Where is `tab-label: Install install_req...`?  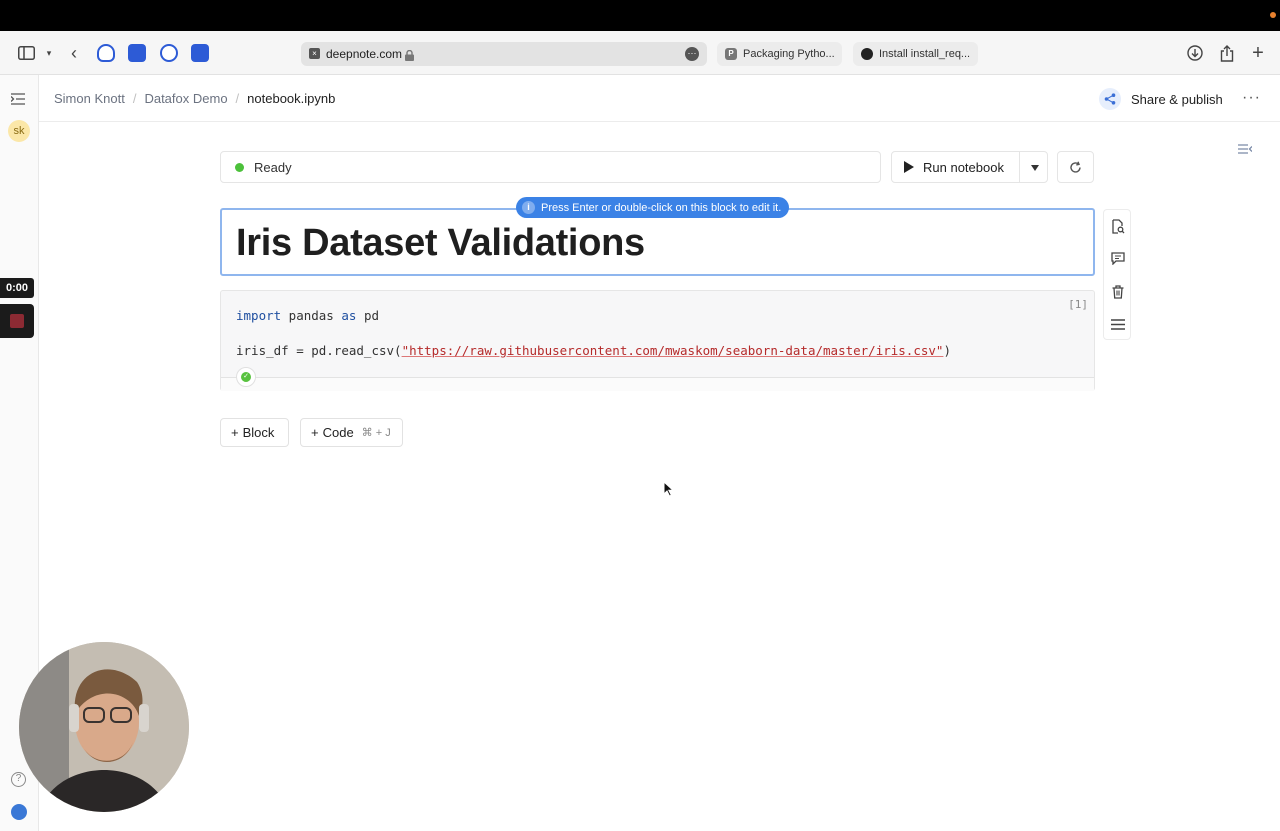 tab-label: Install install_req... is located at coordinates (925, 54).